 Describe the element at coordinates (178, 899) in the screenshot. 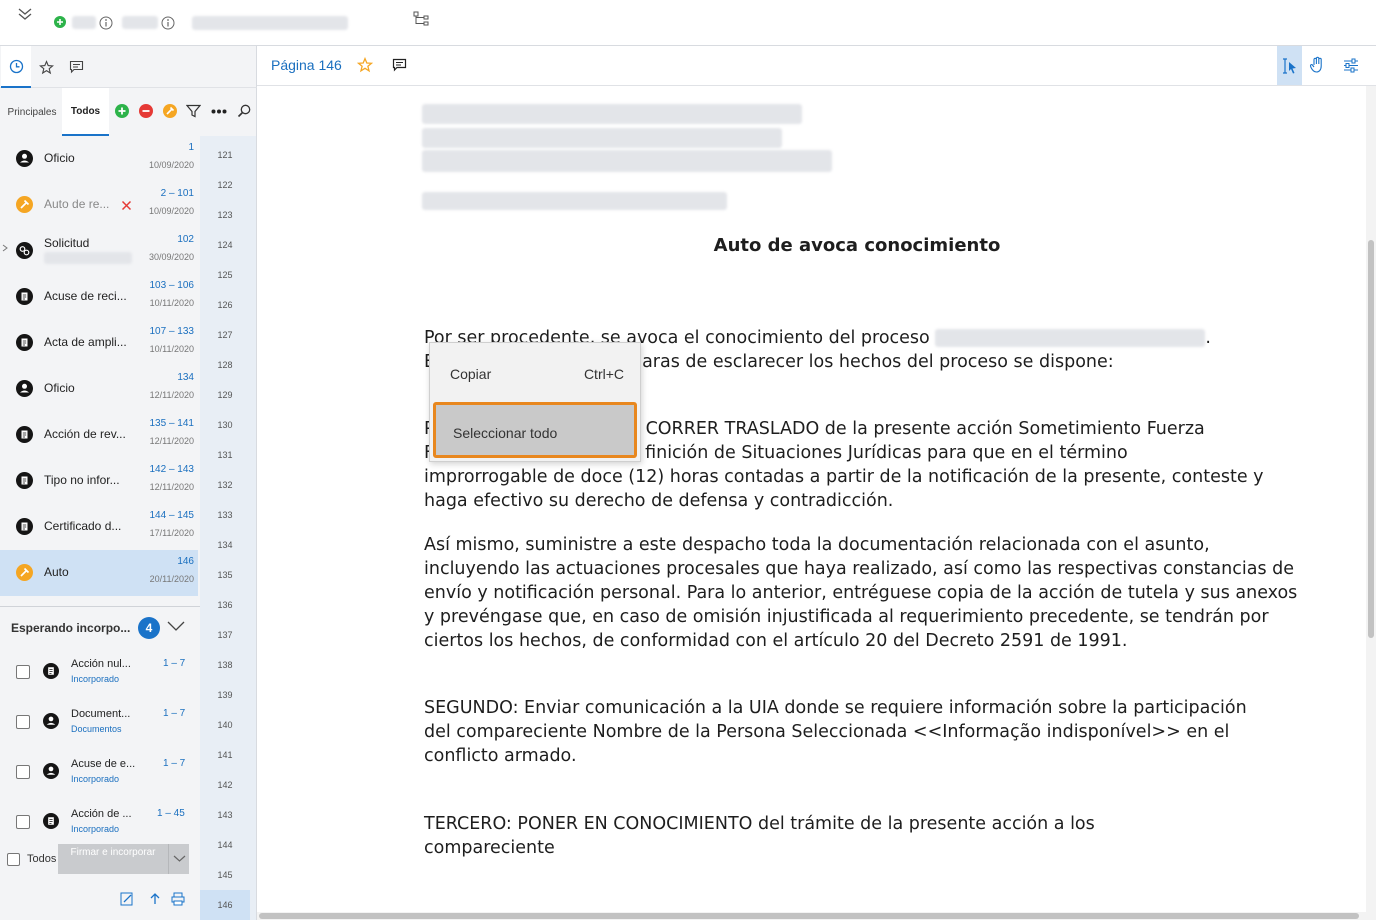

I see `print-icon` at that location.